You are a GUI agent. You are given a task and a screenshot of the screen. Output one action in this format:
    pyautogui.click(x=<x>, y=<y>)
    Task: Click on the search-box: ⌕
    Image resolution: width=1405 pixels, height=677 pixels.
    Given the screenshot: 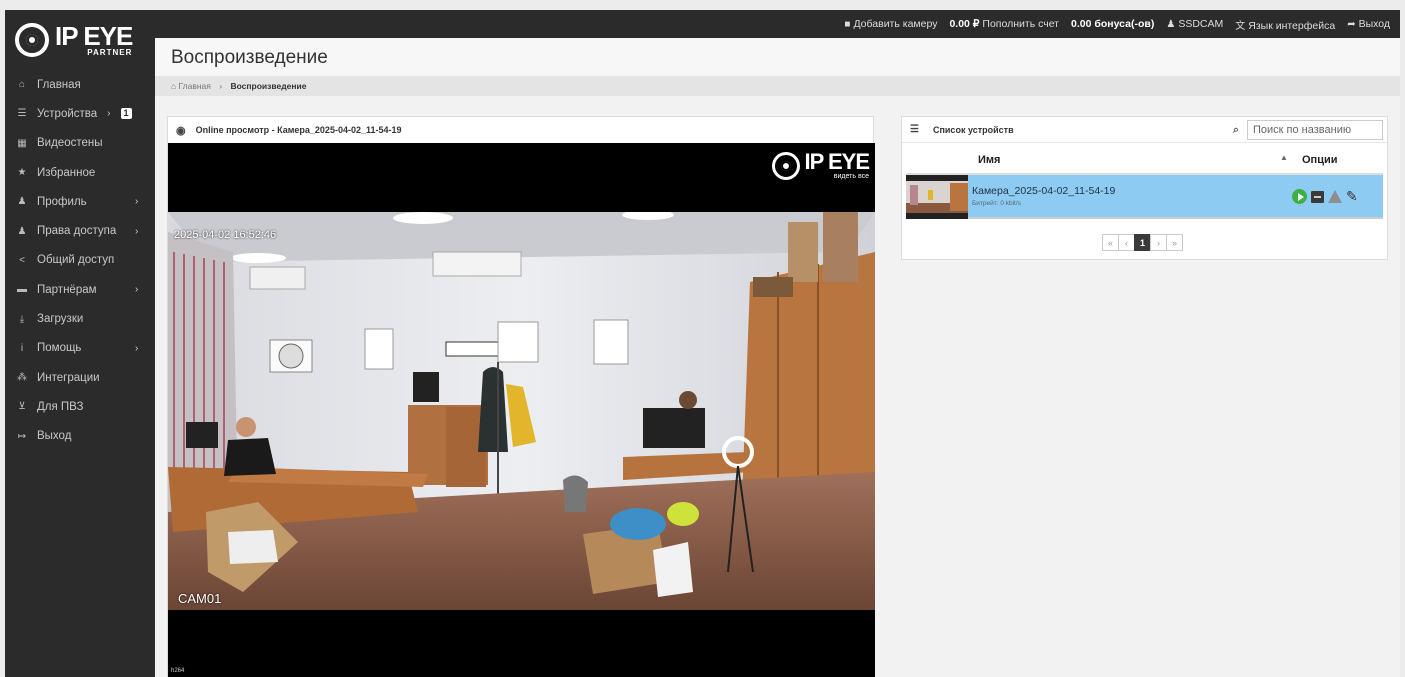 What is the action you would take?
    pyautogui.click(x=1308, y=130)
    